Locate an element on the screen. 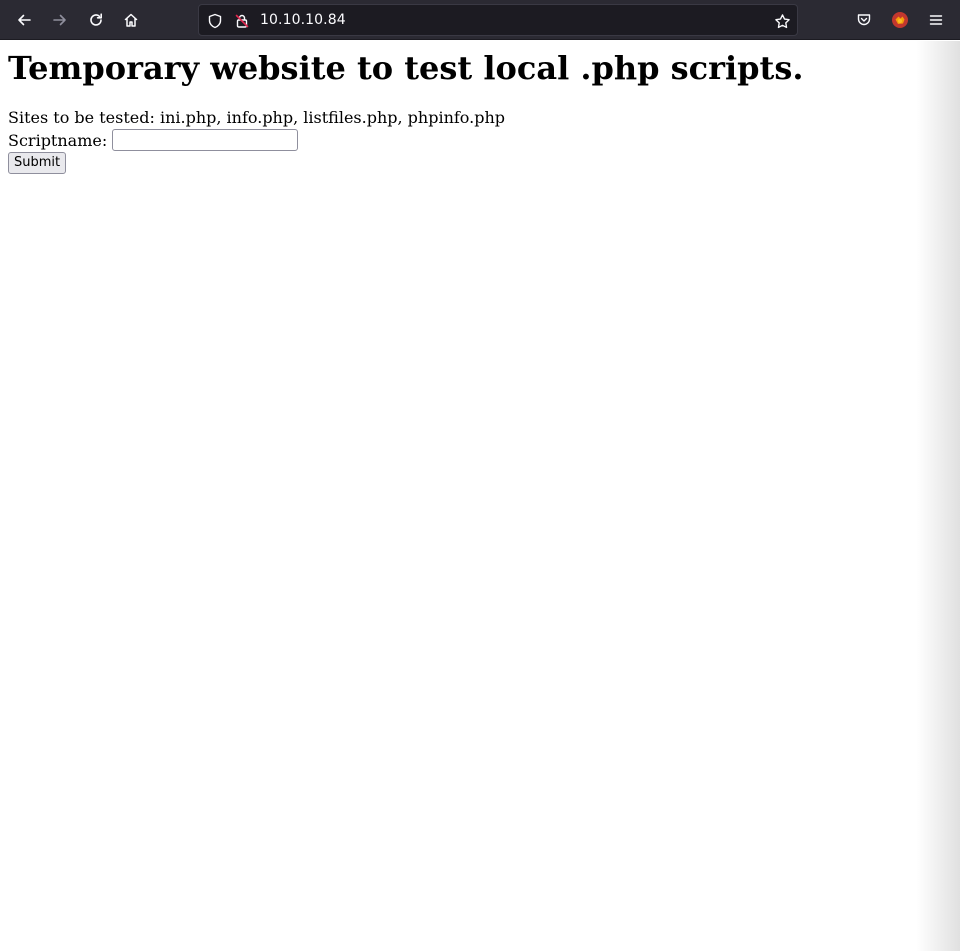 This screenshot has width=960, height=951. reload-button is located at coordinates (96, 20).